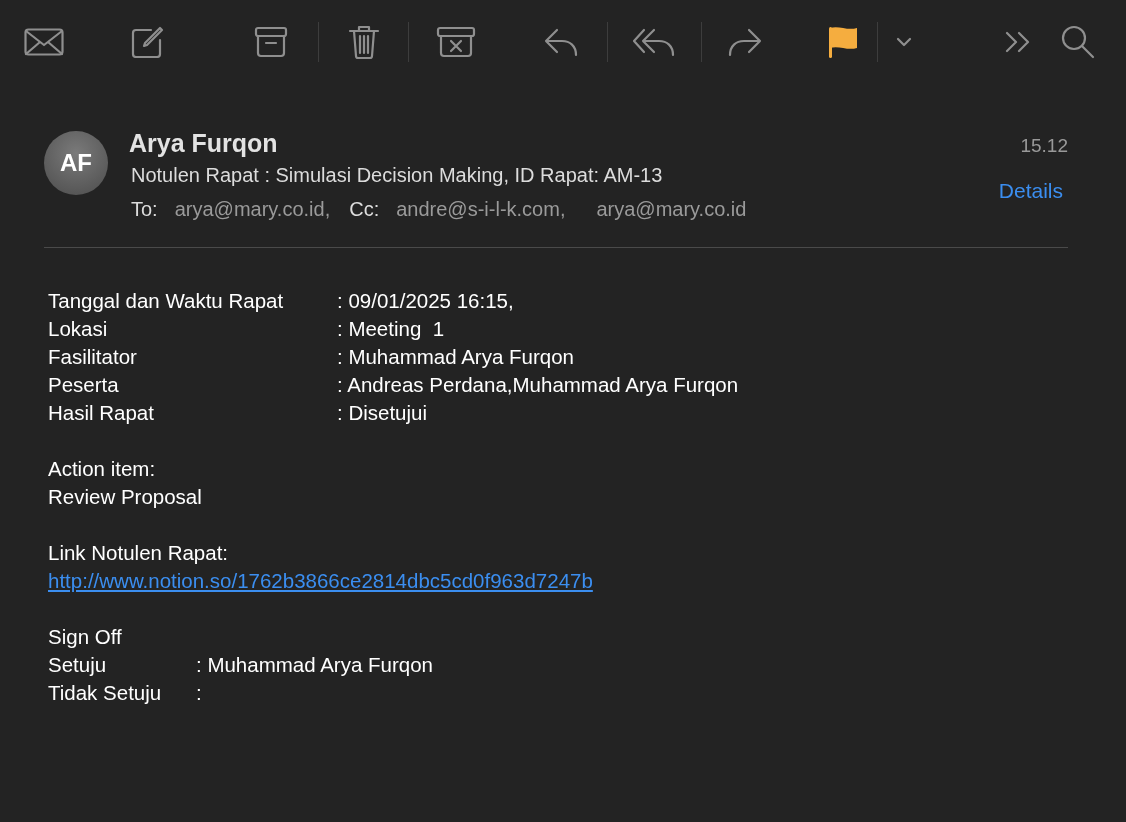 The image size is (1126, 822). I want to click on section-heading: Link Notulen Rapat:, so click(139, 553).